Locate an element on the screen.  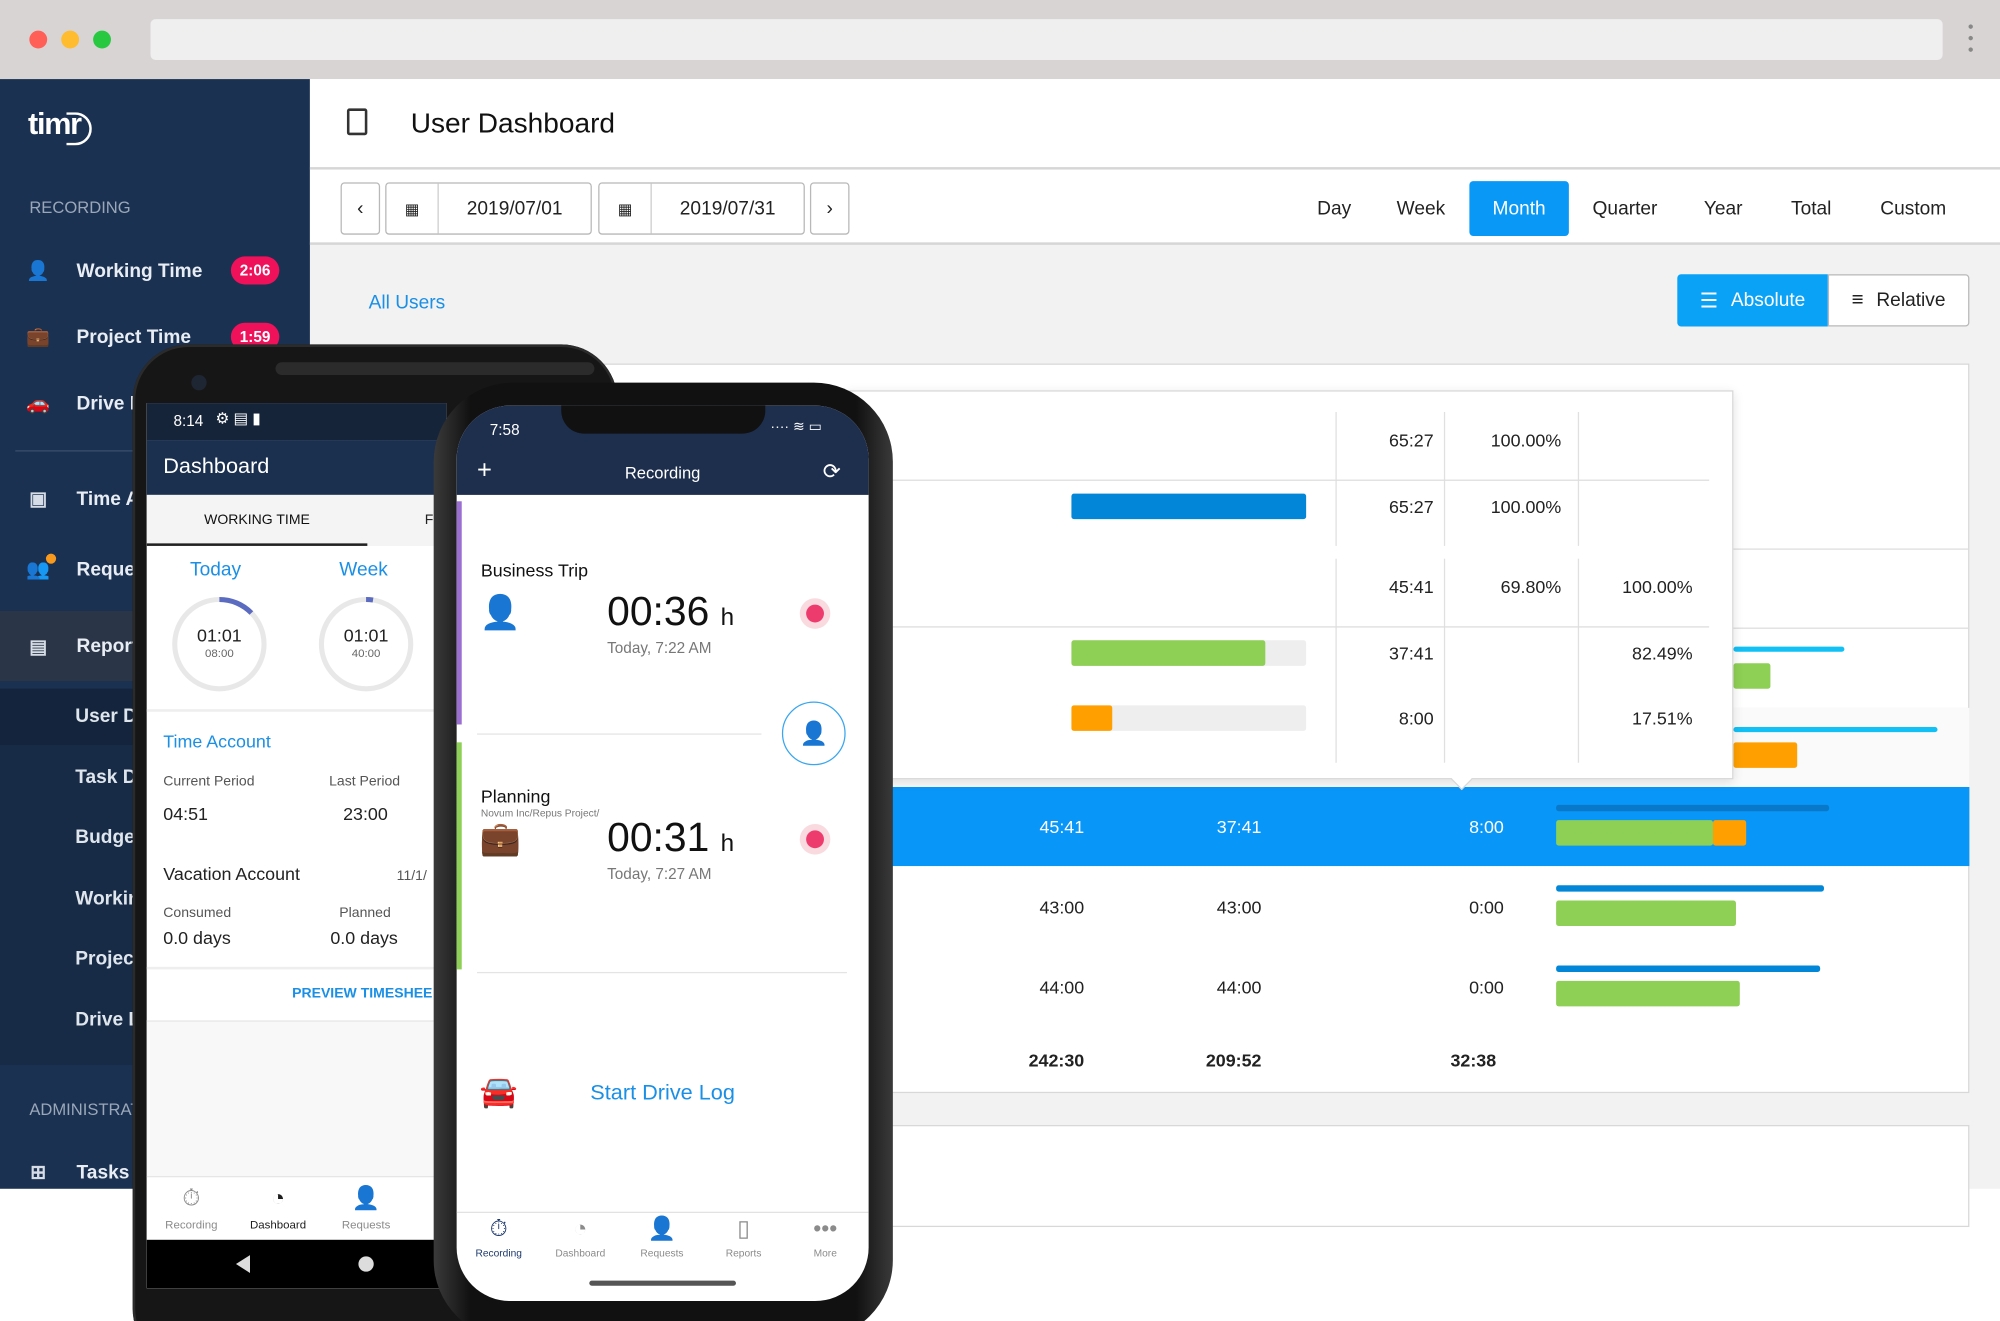
duration-unit: h is located at coordinates (727, 844).